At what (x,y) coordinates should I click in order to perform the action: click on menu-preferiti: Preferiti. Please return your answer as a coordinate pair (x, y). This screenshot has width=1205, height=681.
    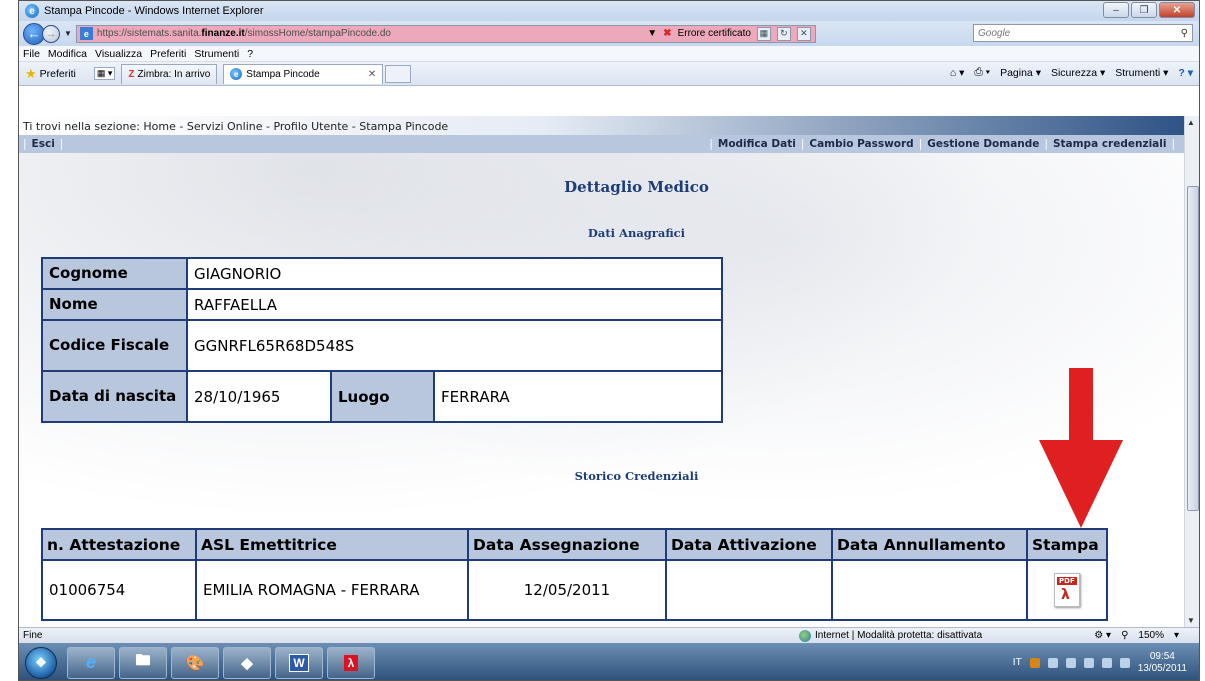
    Looking at the image, I should click on (168, 54).